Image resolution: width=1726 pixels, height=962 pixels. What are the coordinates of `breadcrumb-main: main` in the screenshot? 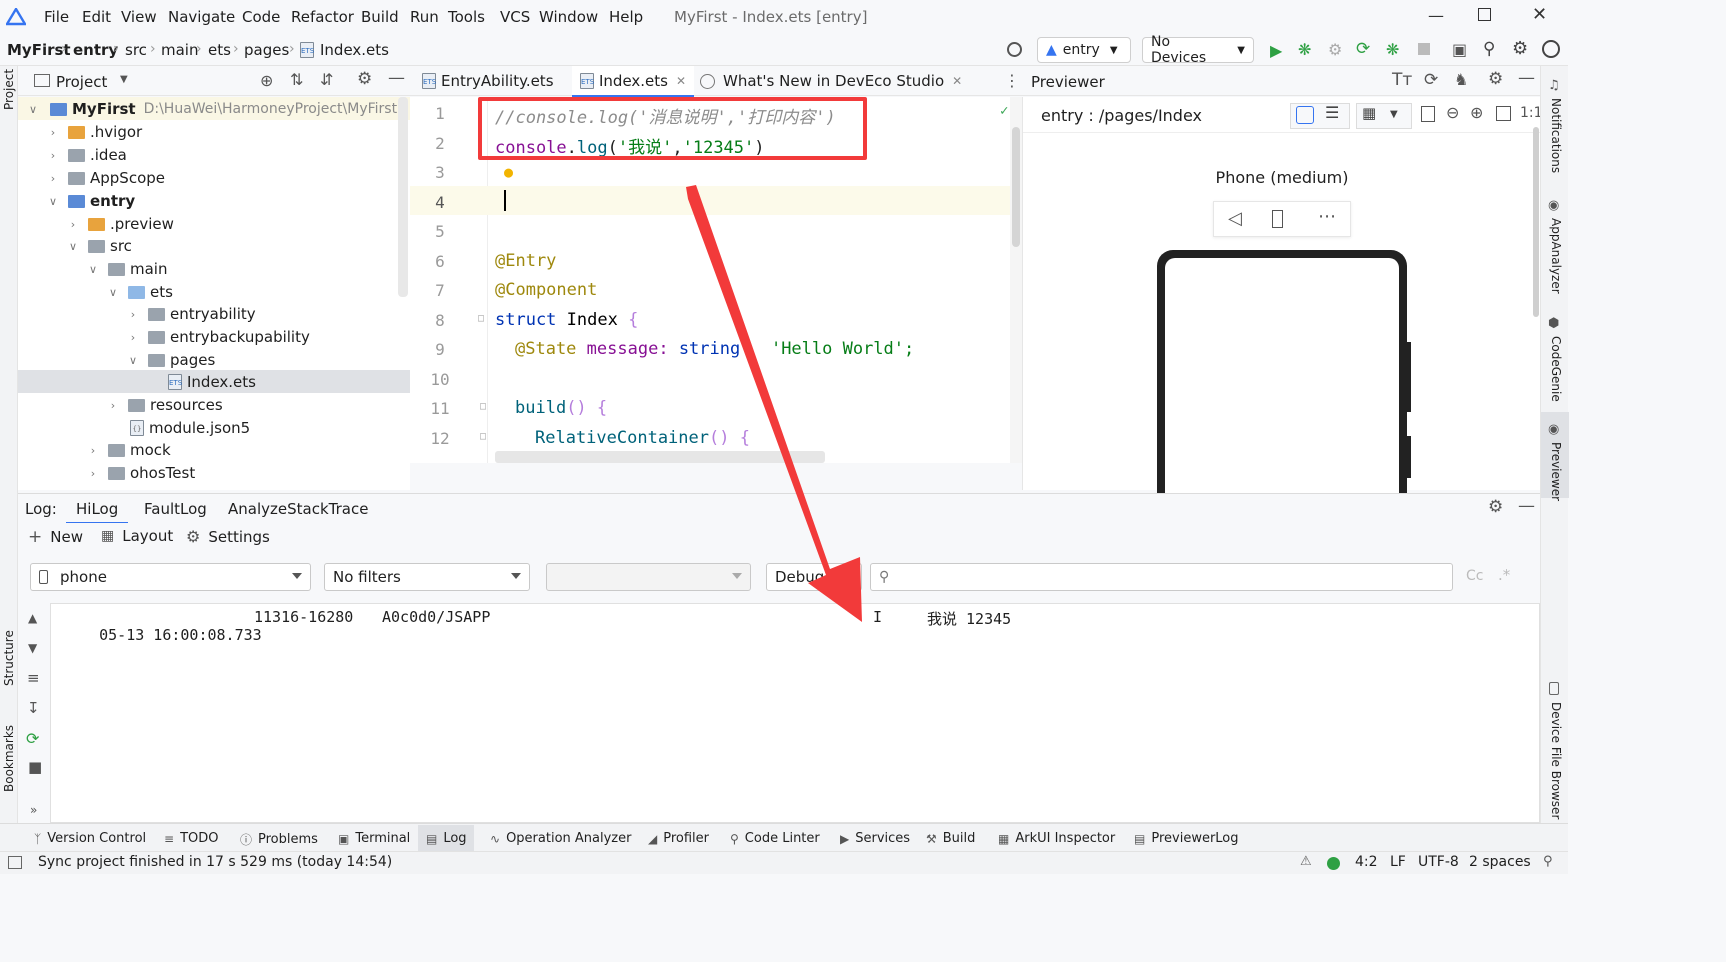 It's located at (179, 50).